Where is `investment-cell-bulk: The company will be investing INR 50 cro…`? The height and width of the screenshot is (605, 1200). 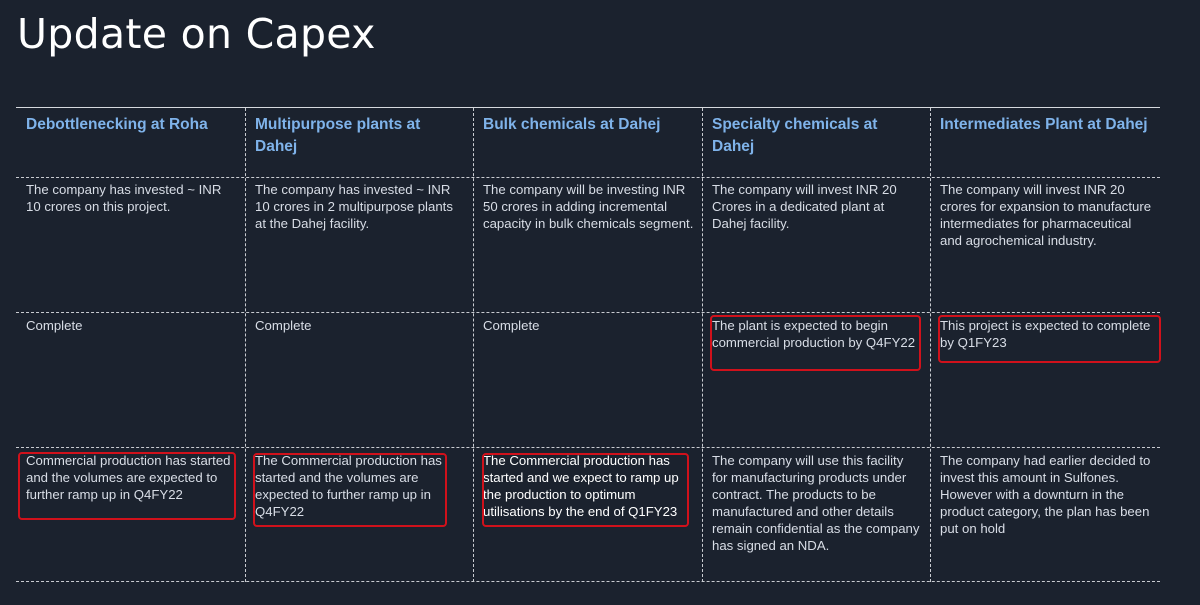 investment-cell-bulk: The company will be investing INR 50 cro… is located at coordinates (588, 206).